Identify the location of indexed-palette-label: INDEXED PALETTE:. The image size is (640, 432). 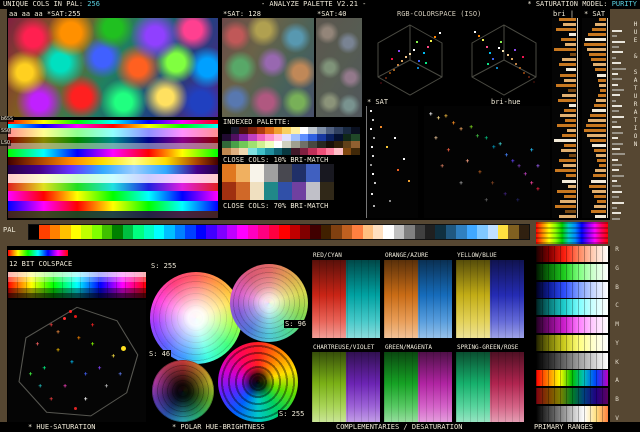
(257, 122).